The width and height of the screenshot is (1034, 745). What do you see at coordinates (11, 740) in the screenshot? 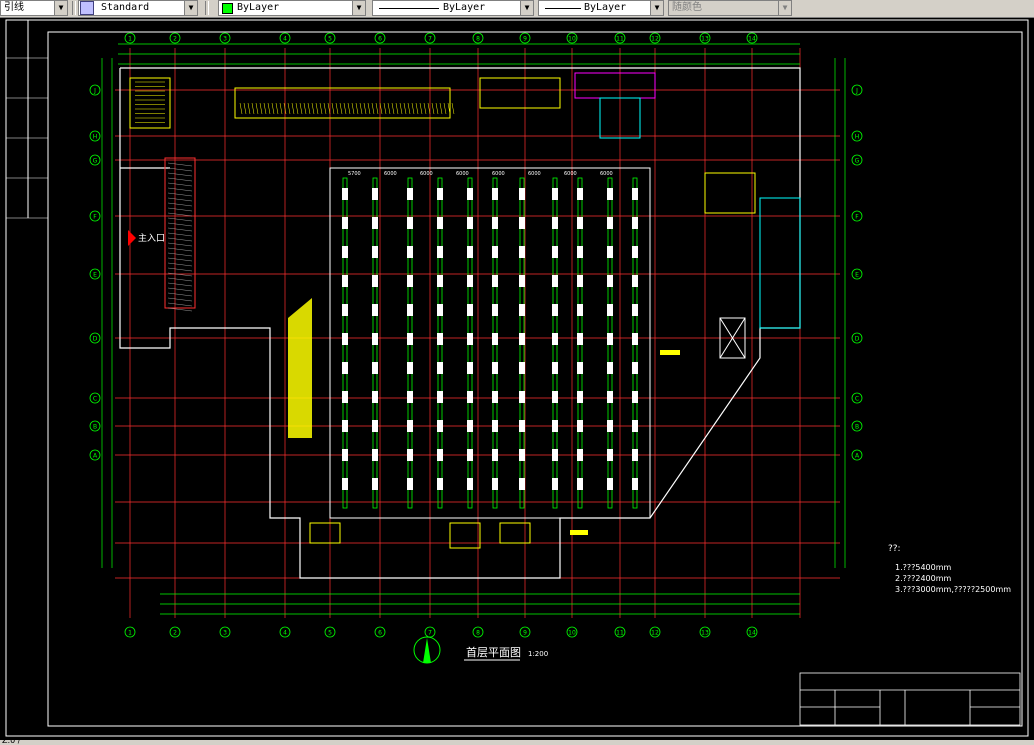
I see `status-text: Z:0 /` at bounding box center [11, 740].